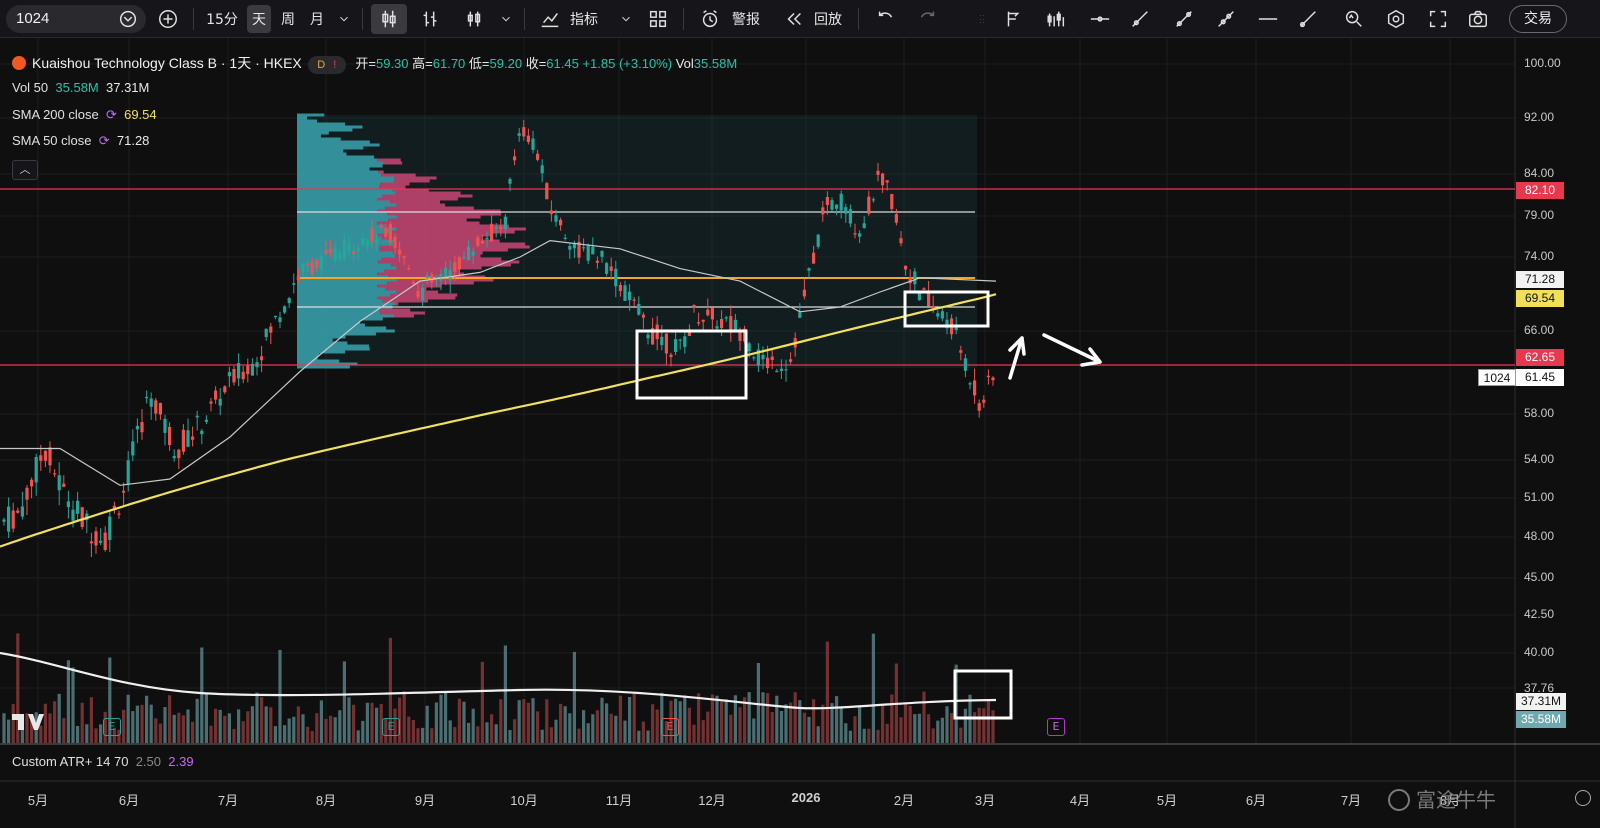 The height and width of the screenshot is (828, 1600). What do you see at coordinates (584, 19) in the screenshot?
I see `indicators-button: 指标` at bounding box center [584, 19].